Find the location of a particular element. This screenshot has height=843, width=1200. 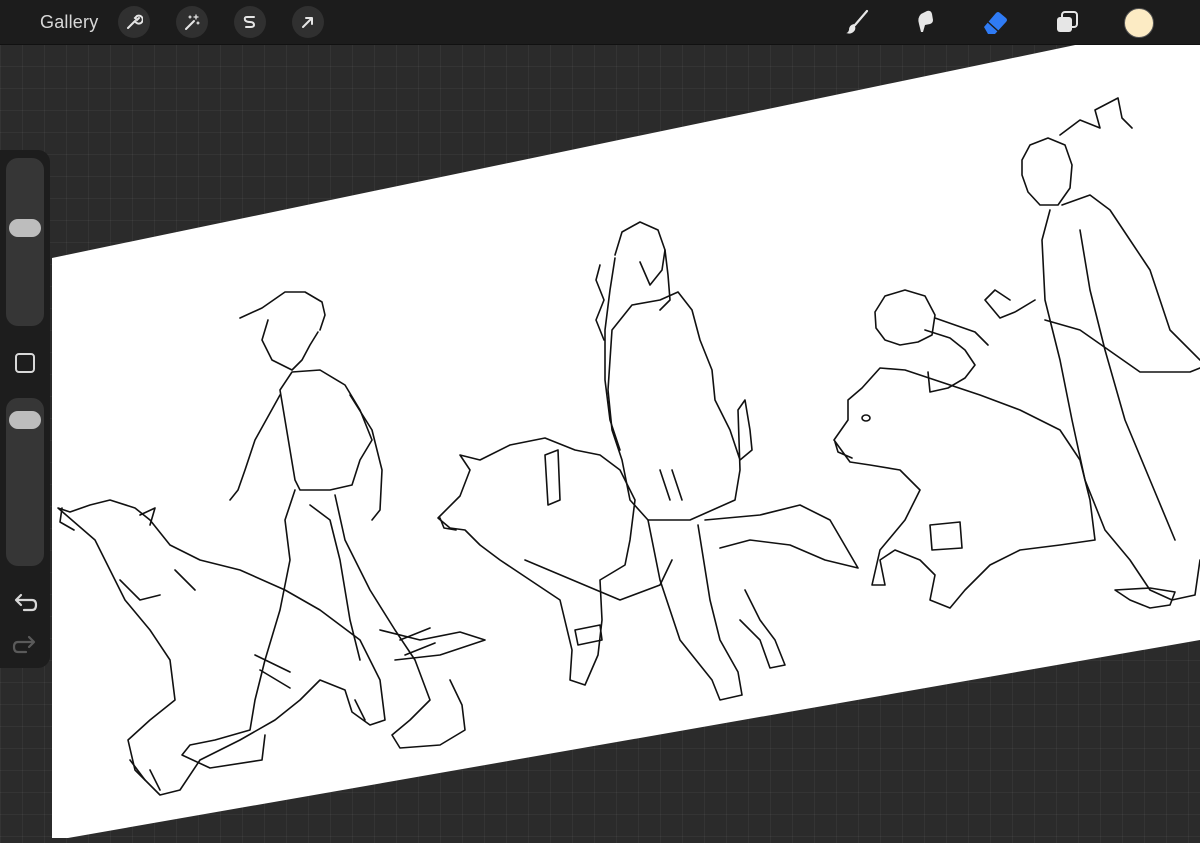

brush-tool-button is located at coordinates (857, 22).